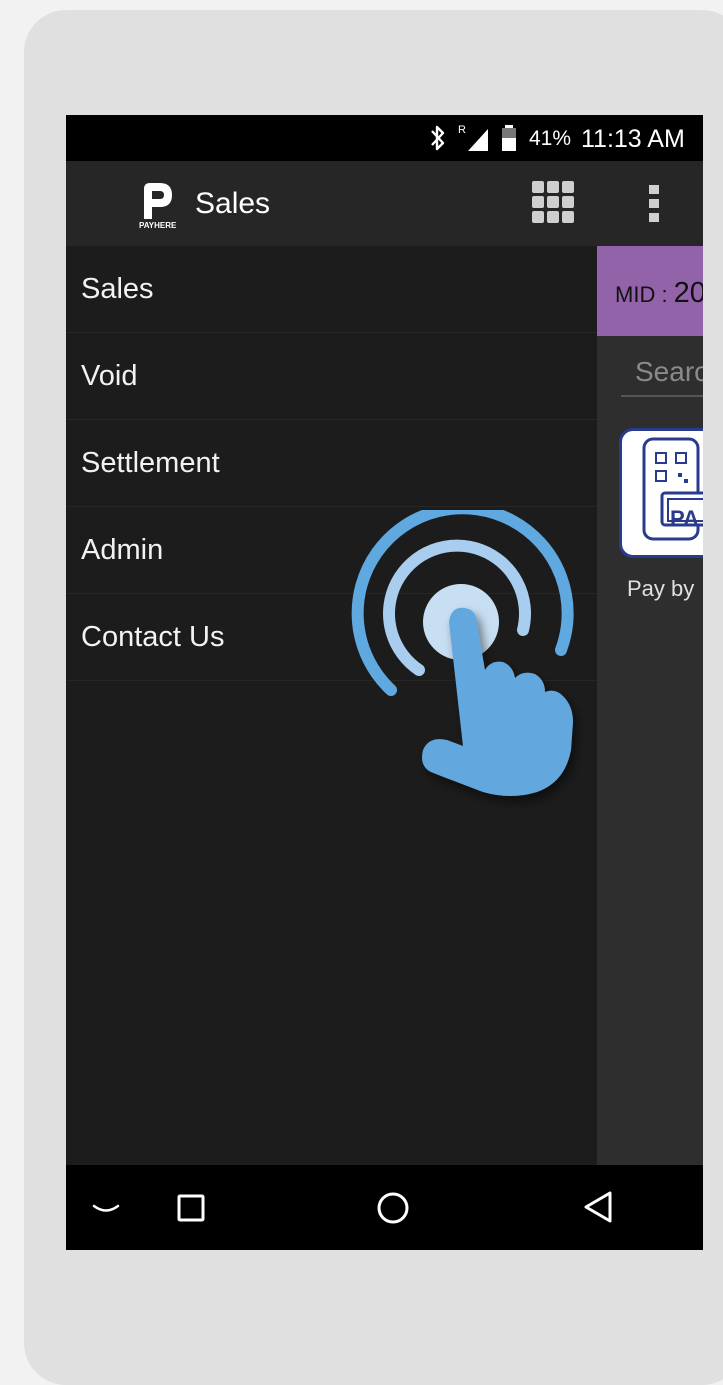  I want to click on mid-label-text: MID :, so click(644, 294).